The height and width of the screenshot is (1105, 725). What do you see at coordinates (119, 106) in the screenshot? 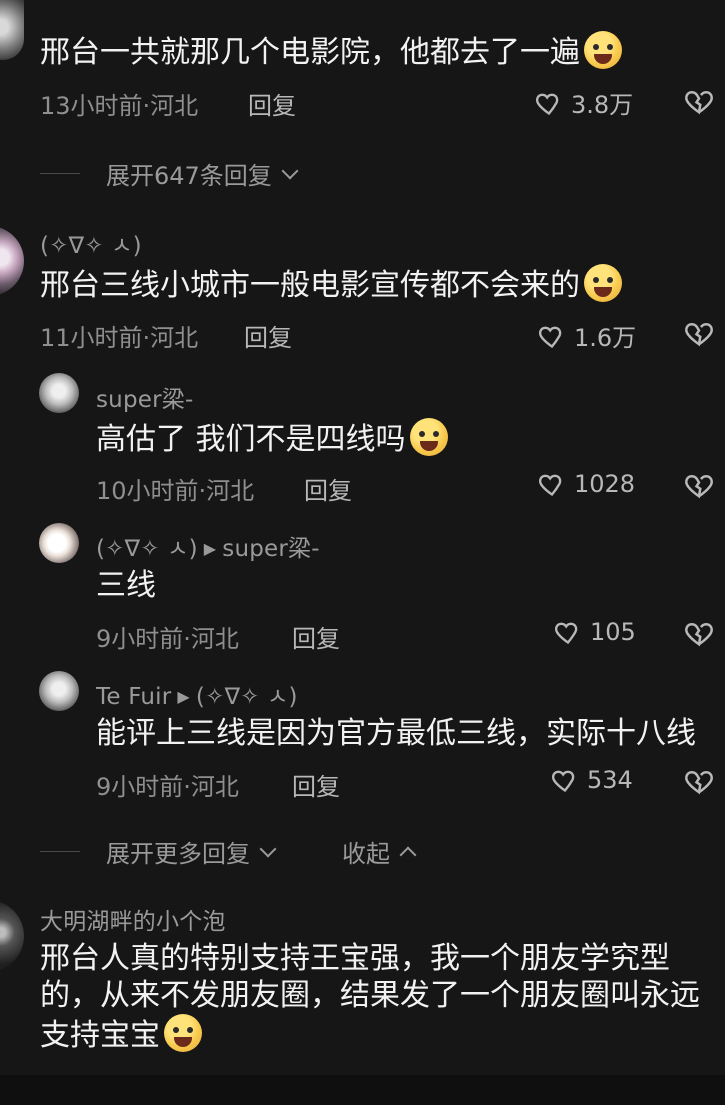
I see `comment-time-location: 13小时前·河北` at bounding box center [119, 106].